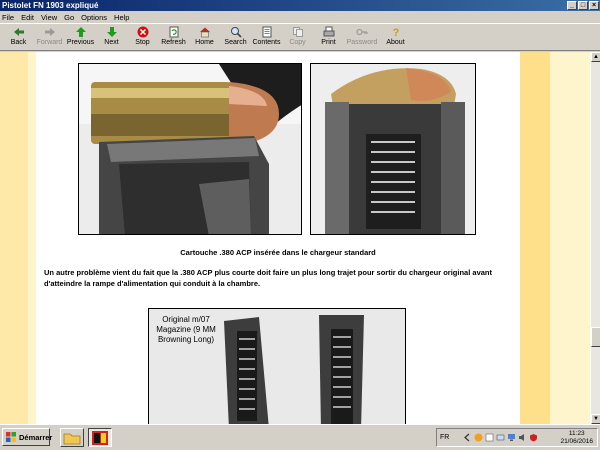 The image size is (600, 450). What do you see at coordinates (173, 42) in the screenshot?
I see `refresh-label: Refresh` at bounding box center [173, 42].